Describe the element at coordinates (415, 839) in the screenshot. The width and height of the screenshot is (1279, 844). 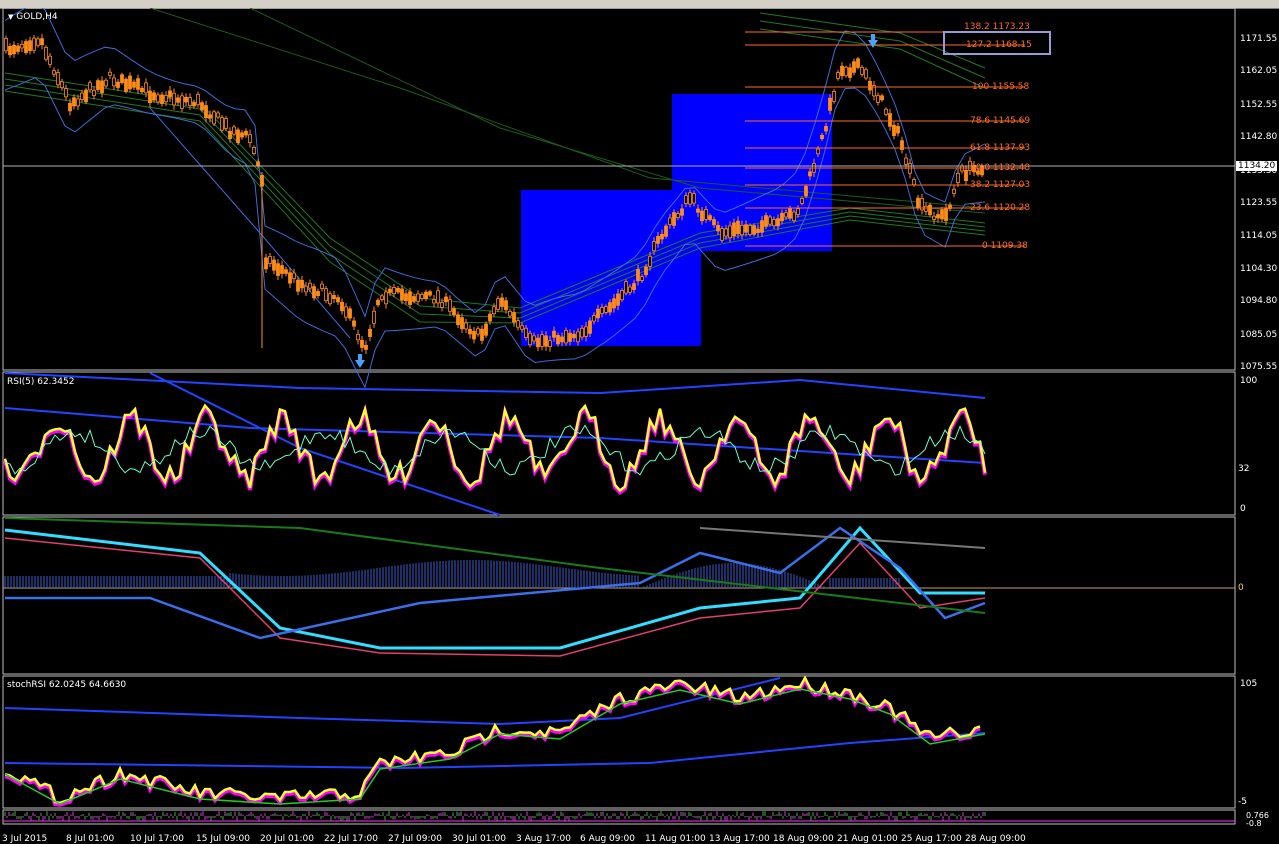
I see `time-tick: 27 Jul 09:00` at that location.